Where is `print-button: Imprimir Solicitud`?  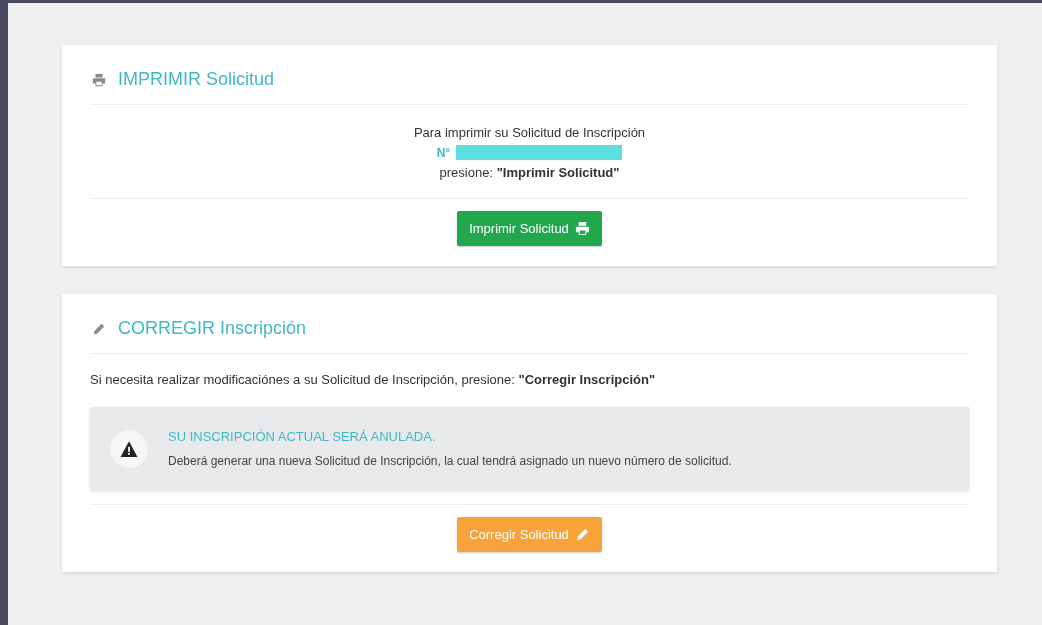 print-button: Imprimir Solicitud is located at coordinates (529, 228).